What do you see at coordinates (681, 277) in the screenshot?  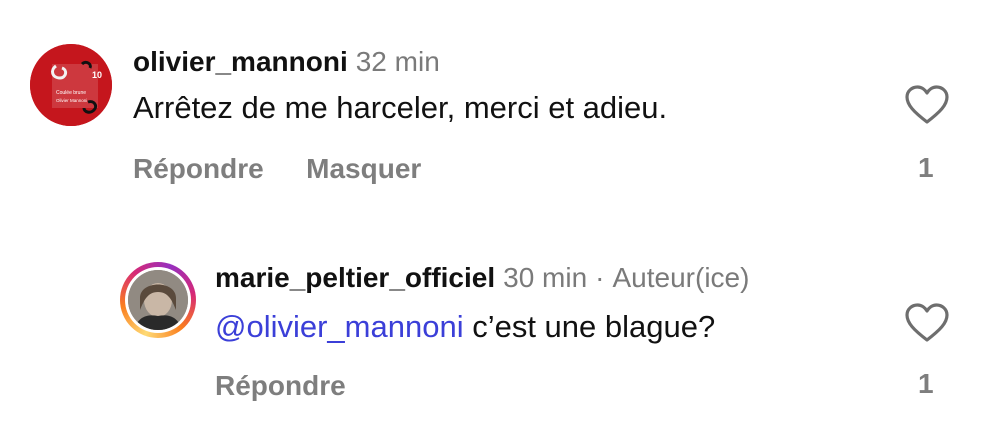 I see `author-badge: Auteur(ice)` at bounding box center [681, 277].